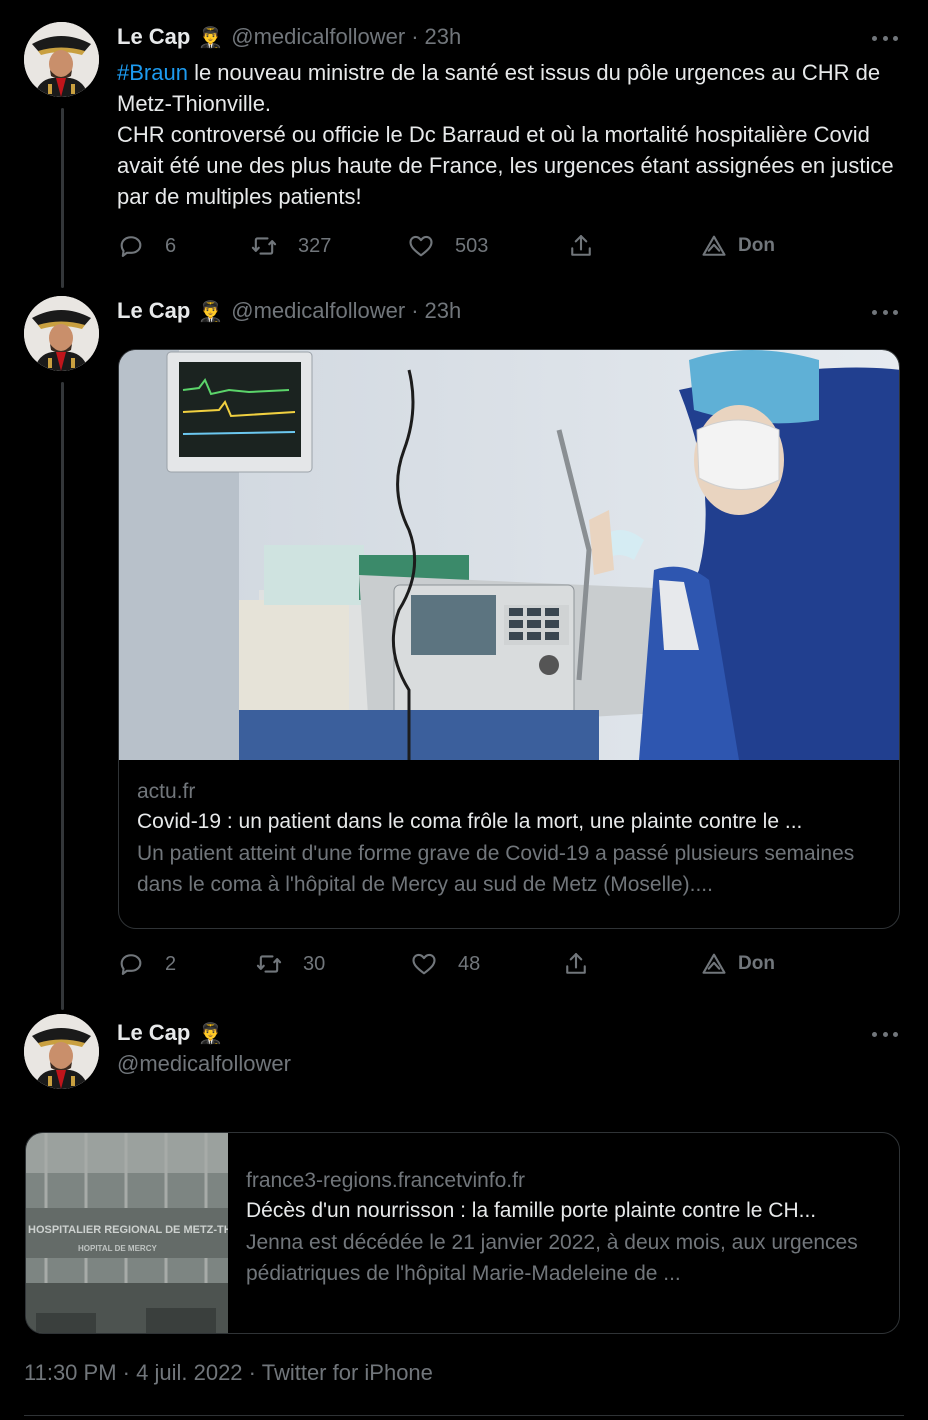 The width and height of the screenshot is (928, 1420). What do you see at coordinates (290, 246) in the screenshot?
I see `retweet-button: 327` at bounding box center [290, 246].